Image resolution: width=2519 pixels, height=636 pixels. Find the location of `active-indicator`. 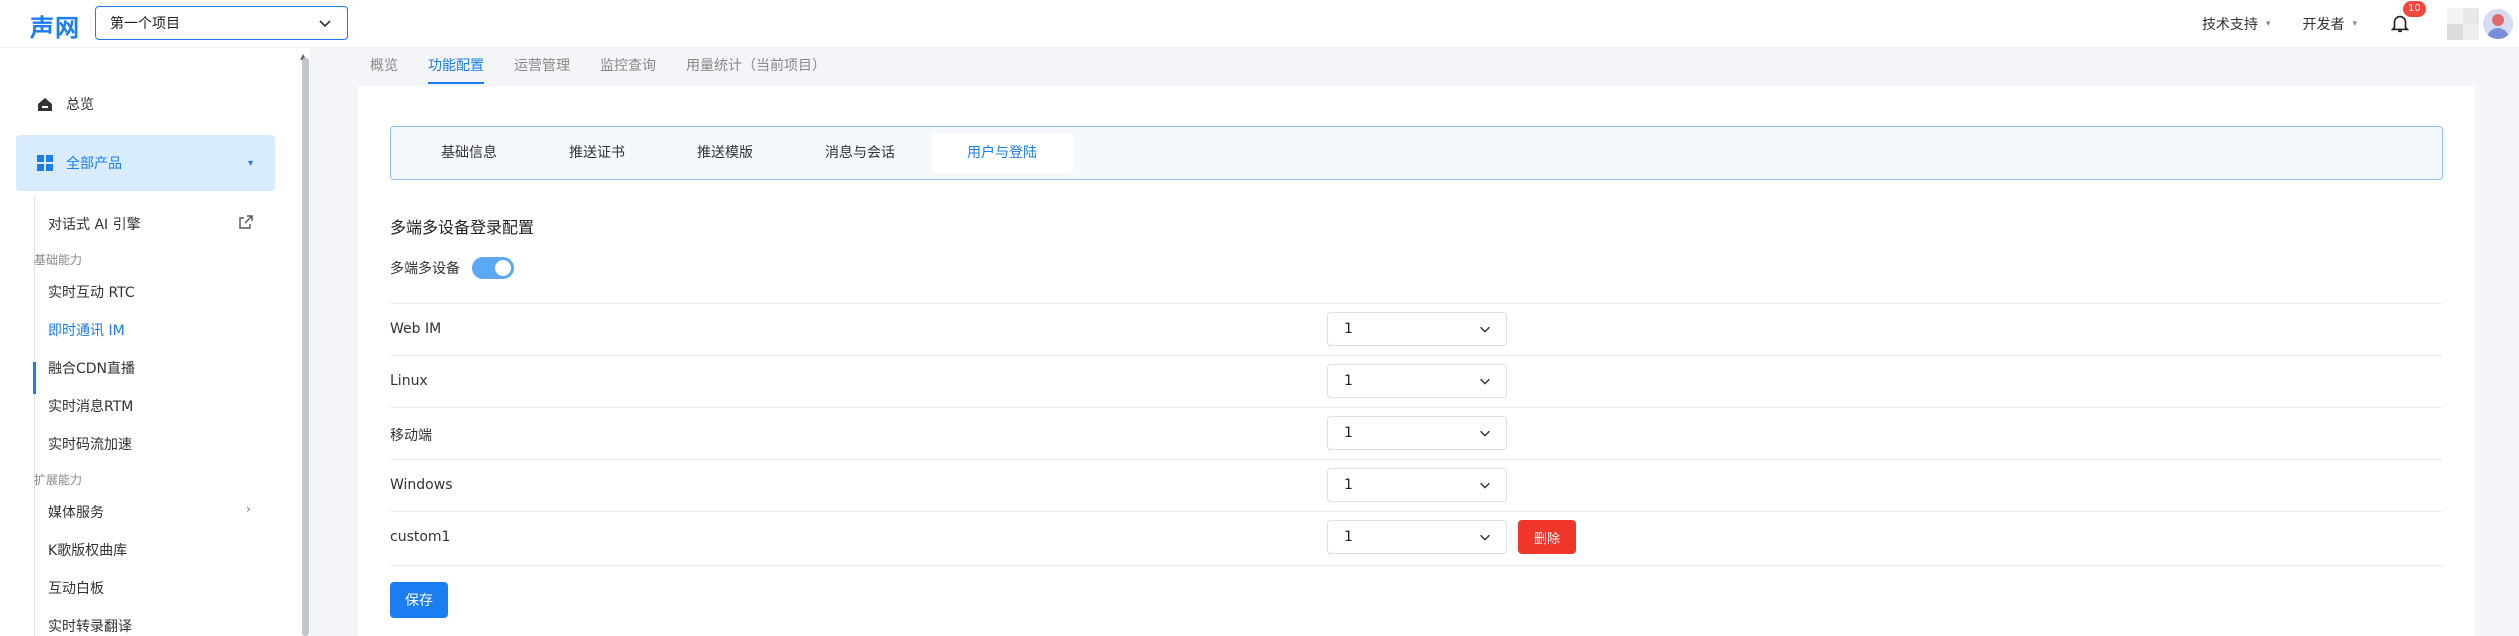

active-indicator is located at coordinates (34, 378).